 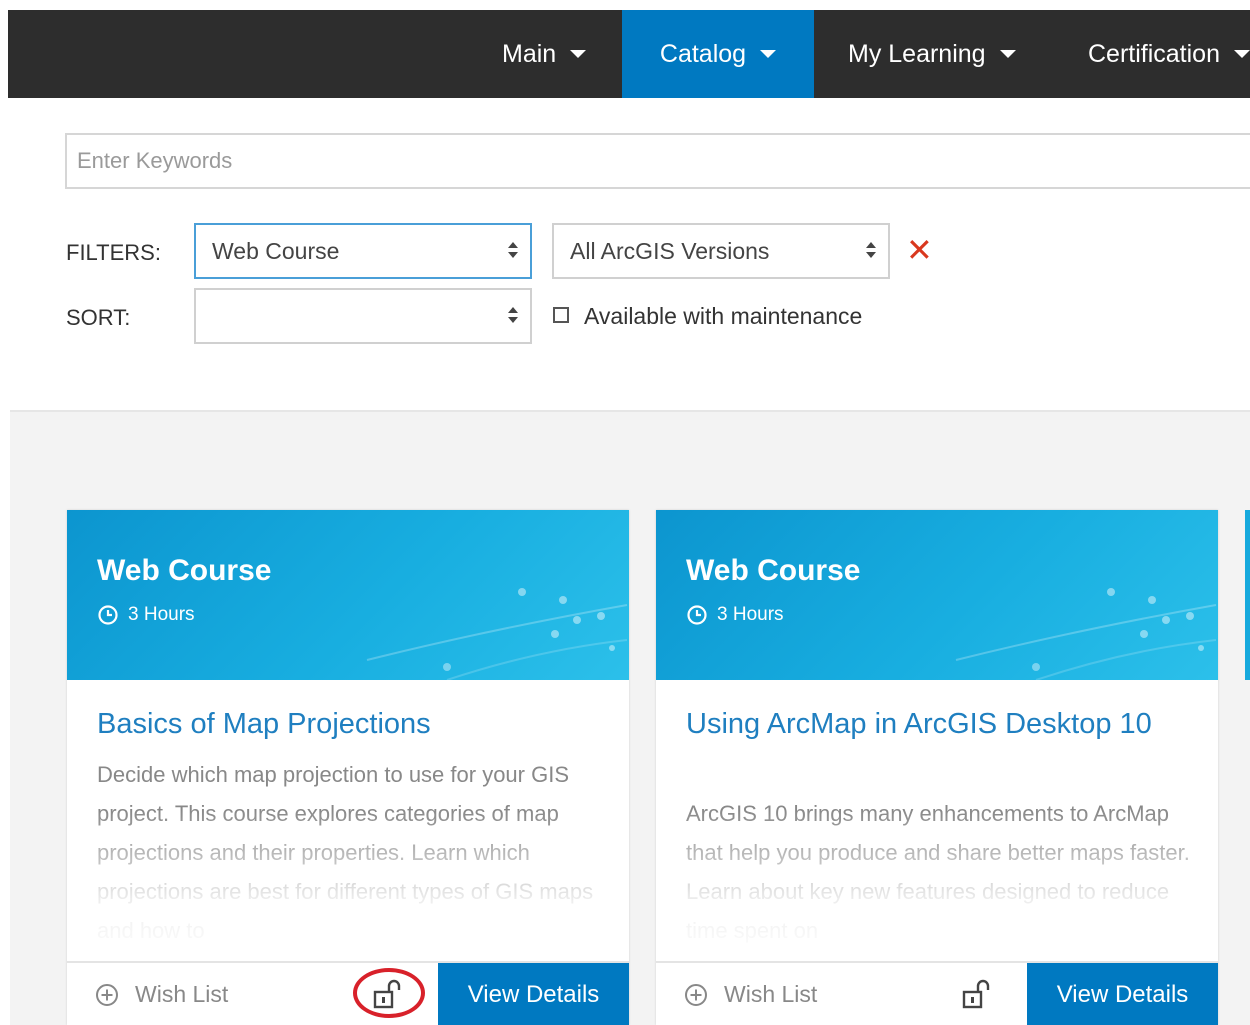 I want to click on nav-catalog-label: Catalog, so click(x=703, y=53).